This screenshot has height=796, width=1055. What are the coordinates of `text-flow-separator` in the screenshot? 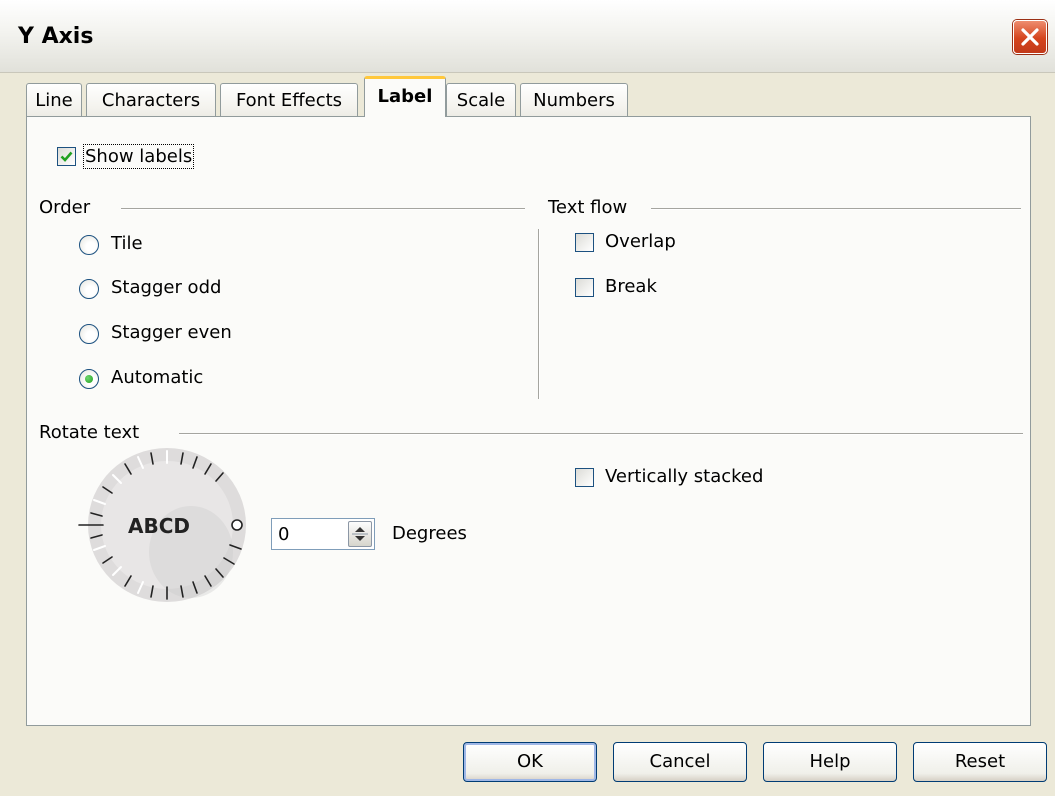 It's located at (836, 209).